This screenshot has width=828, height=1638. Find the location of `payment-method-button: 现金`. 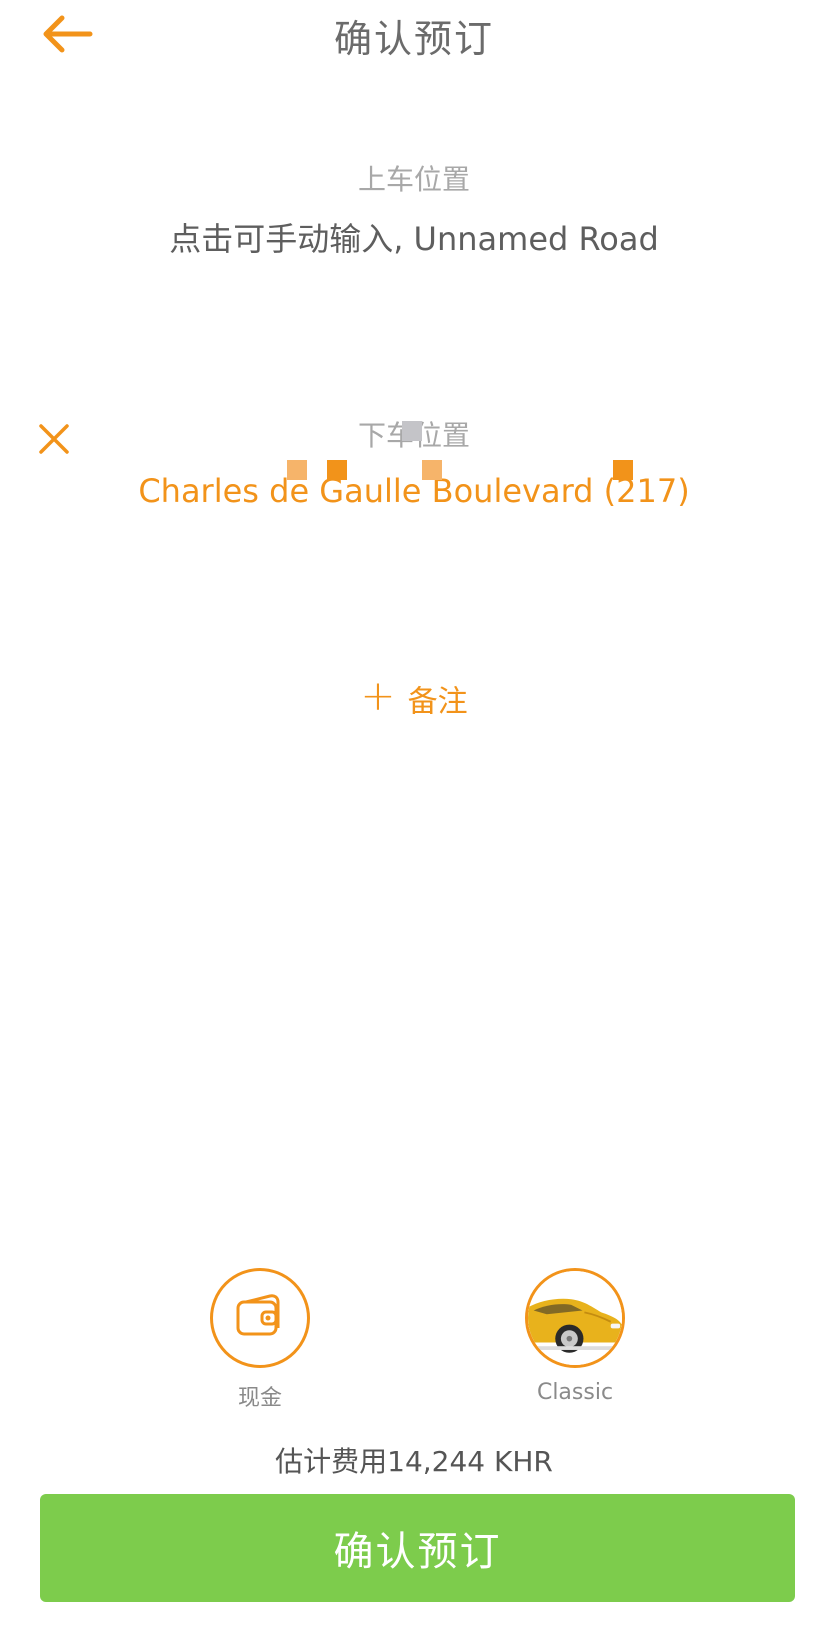

payment-method-button: 现金 is located at coordinates (260, 1340).